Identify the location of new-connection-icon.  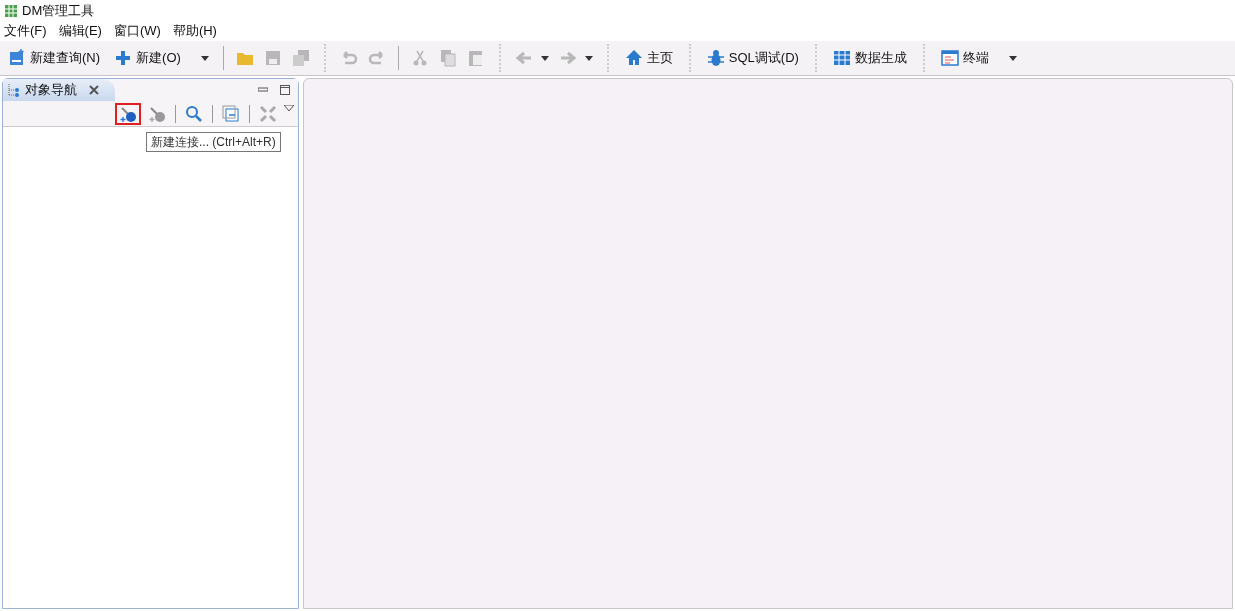
(128, 113).